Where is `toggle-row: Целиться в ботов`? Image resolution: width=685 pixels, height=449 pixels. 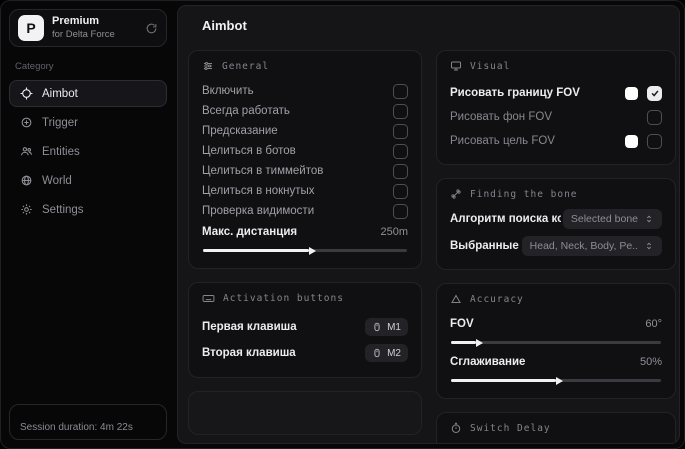 toggle-row: Целиться в ботов is located at coordinates (305, 151).